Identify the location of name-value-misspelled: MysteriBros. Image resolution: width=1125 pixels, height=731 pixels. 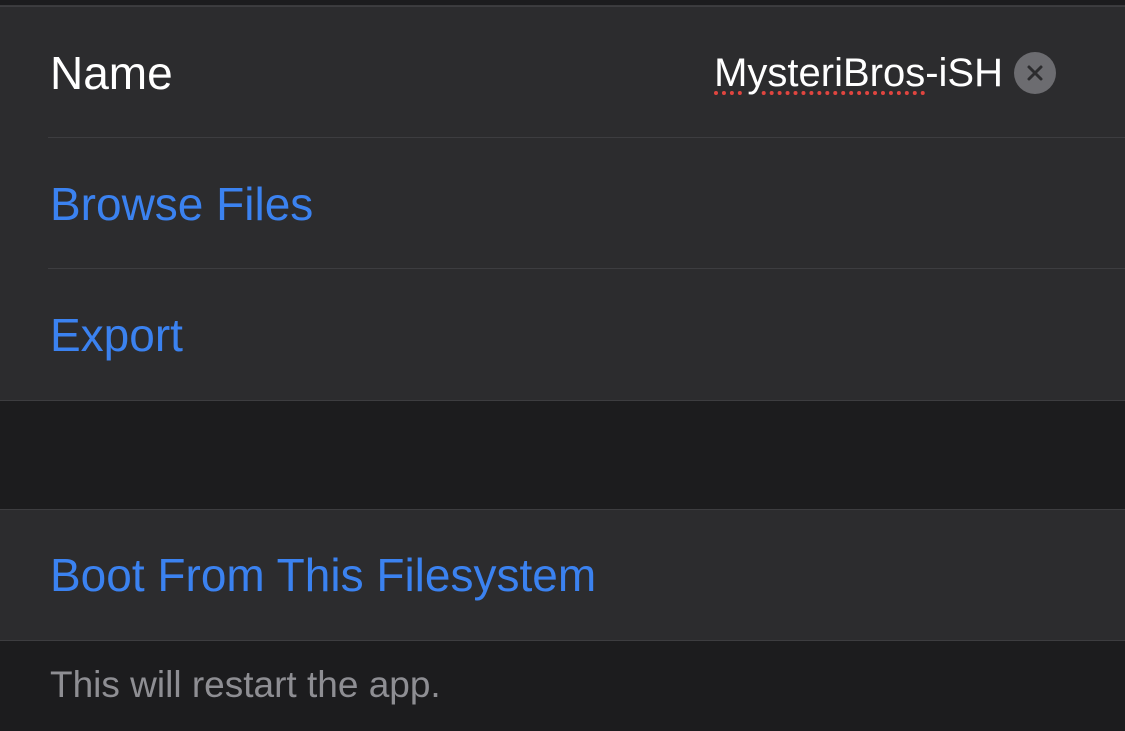
(820, 72).